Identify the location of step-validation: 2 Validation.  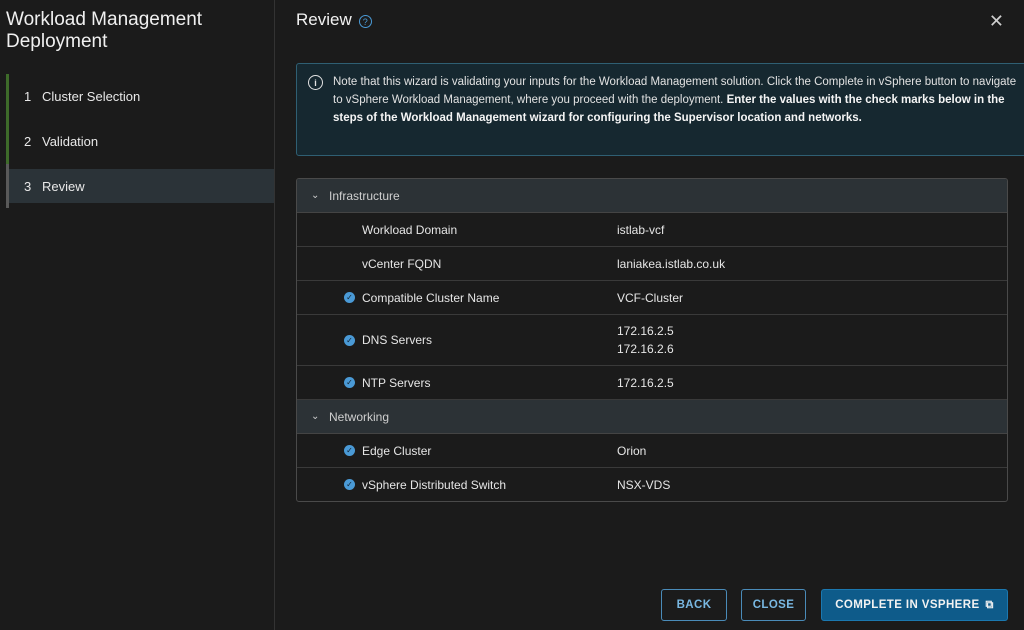
(140, 141).